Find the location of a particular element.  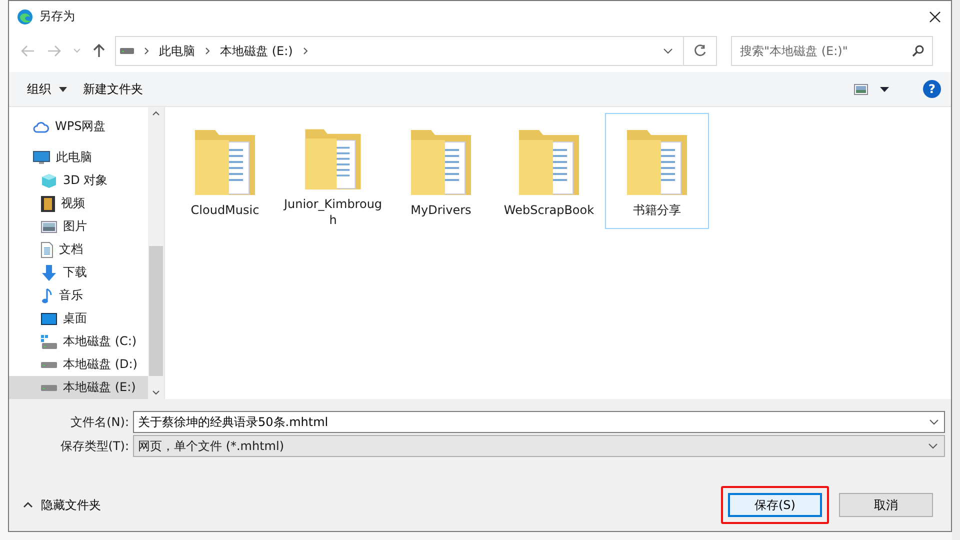

cancel-button: 取消 is located at coordinates (886, 505).